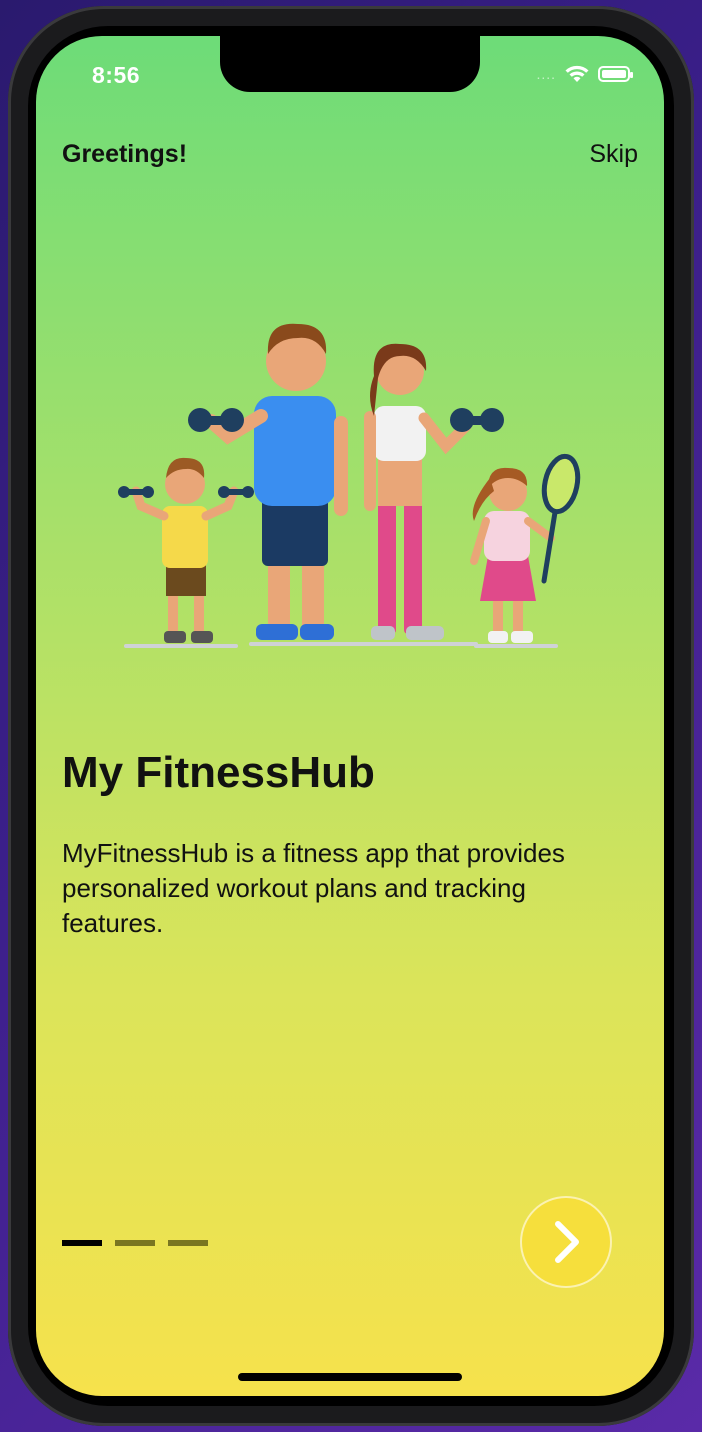 The width and height of the screenshot is (702, 1432). What do you see at coordinates (218, 772) in the screenshot?
I see `page-title: My FitnessHub` at bounding box center [218, 772].